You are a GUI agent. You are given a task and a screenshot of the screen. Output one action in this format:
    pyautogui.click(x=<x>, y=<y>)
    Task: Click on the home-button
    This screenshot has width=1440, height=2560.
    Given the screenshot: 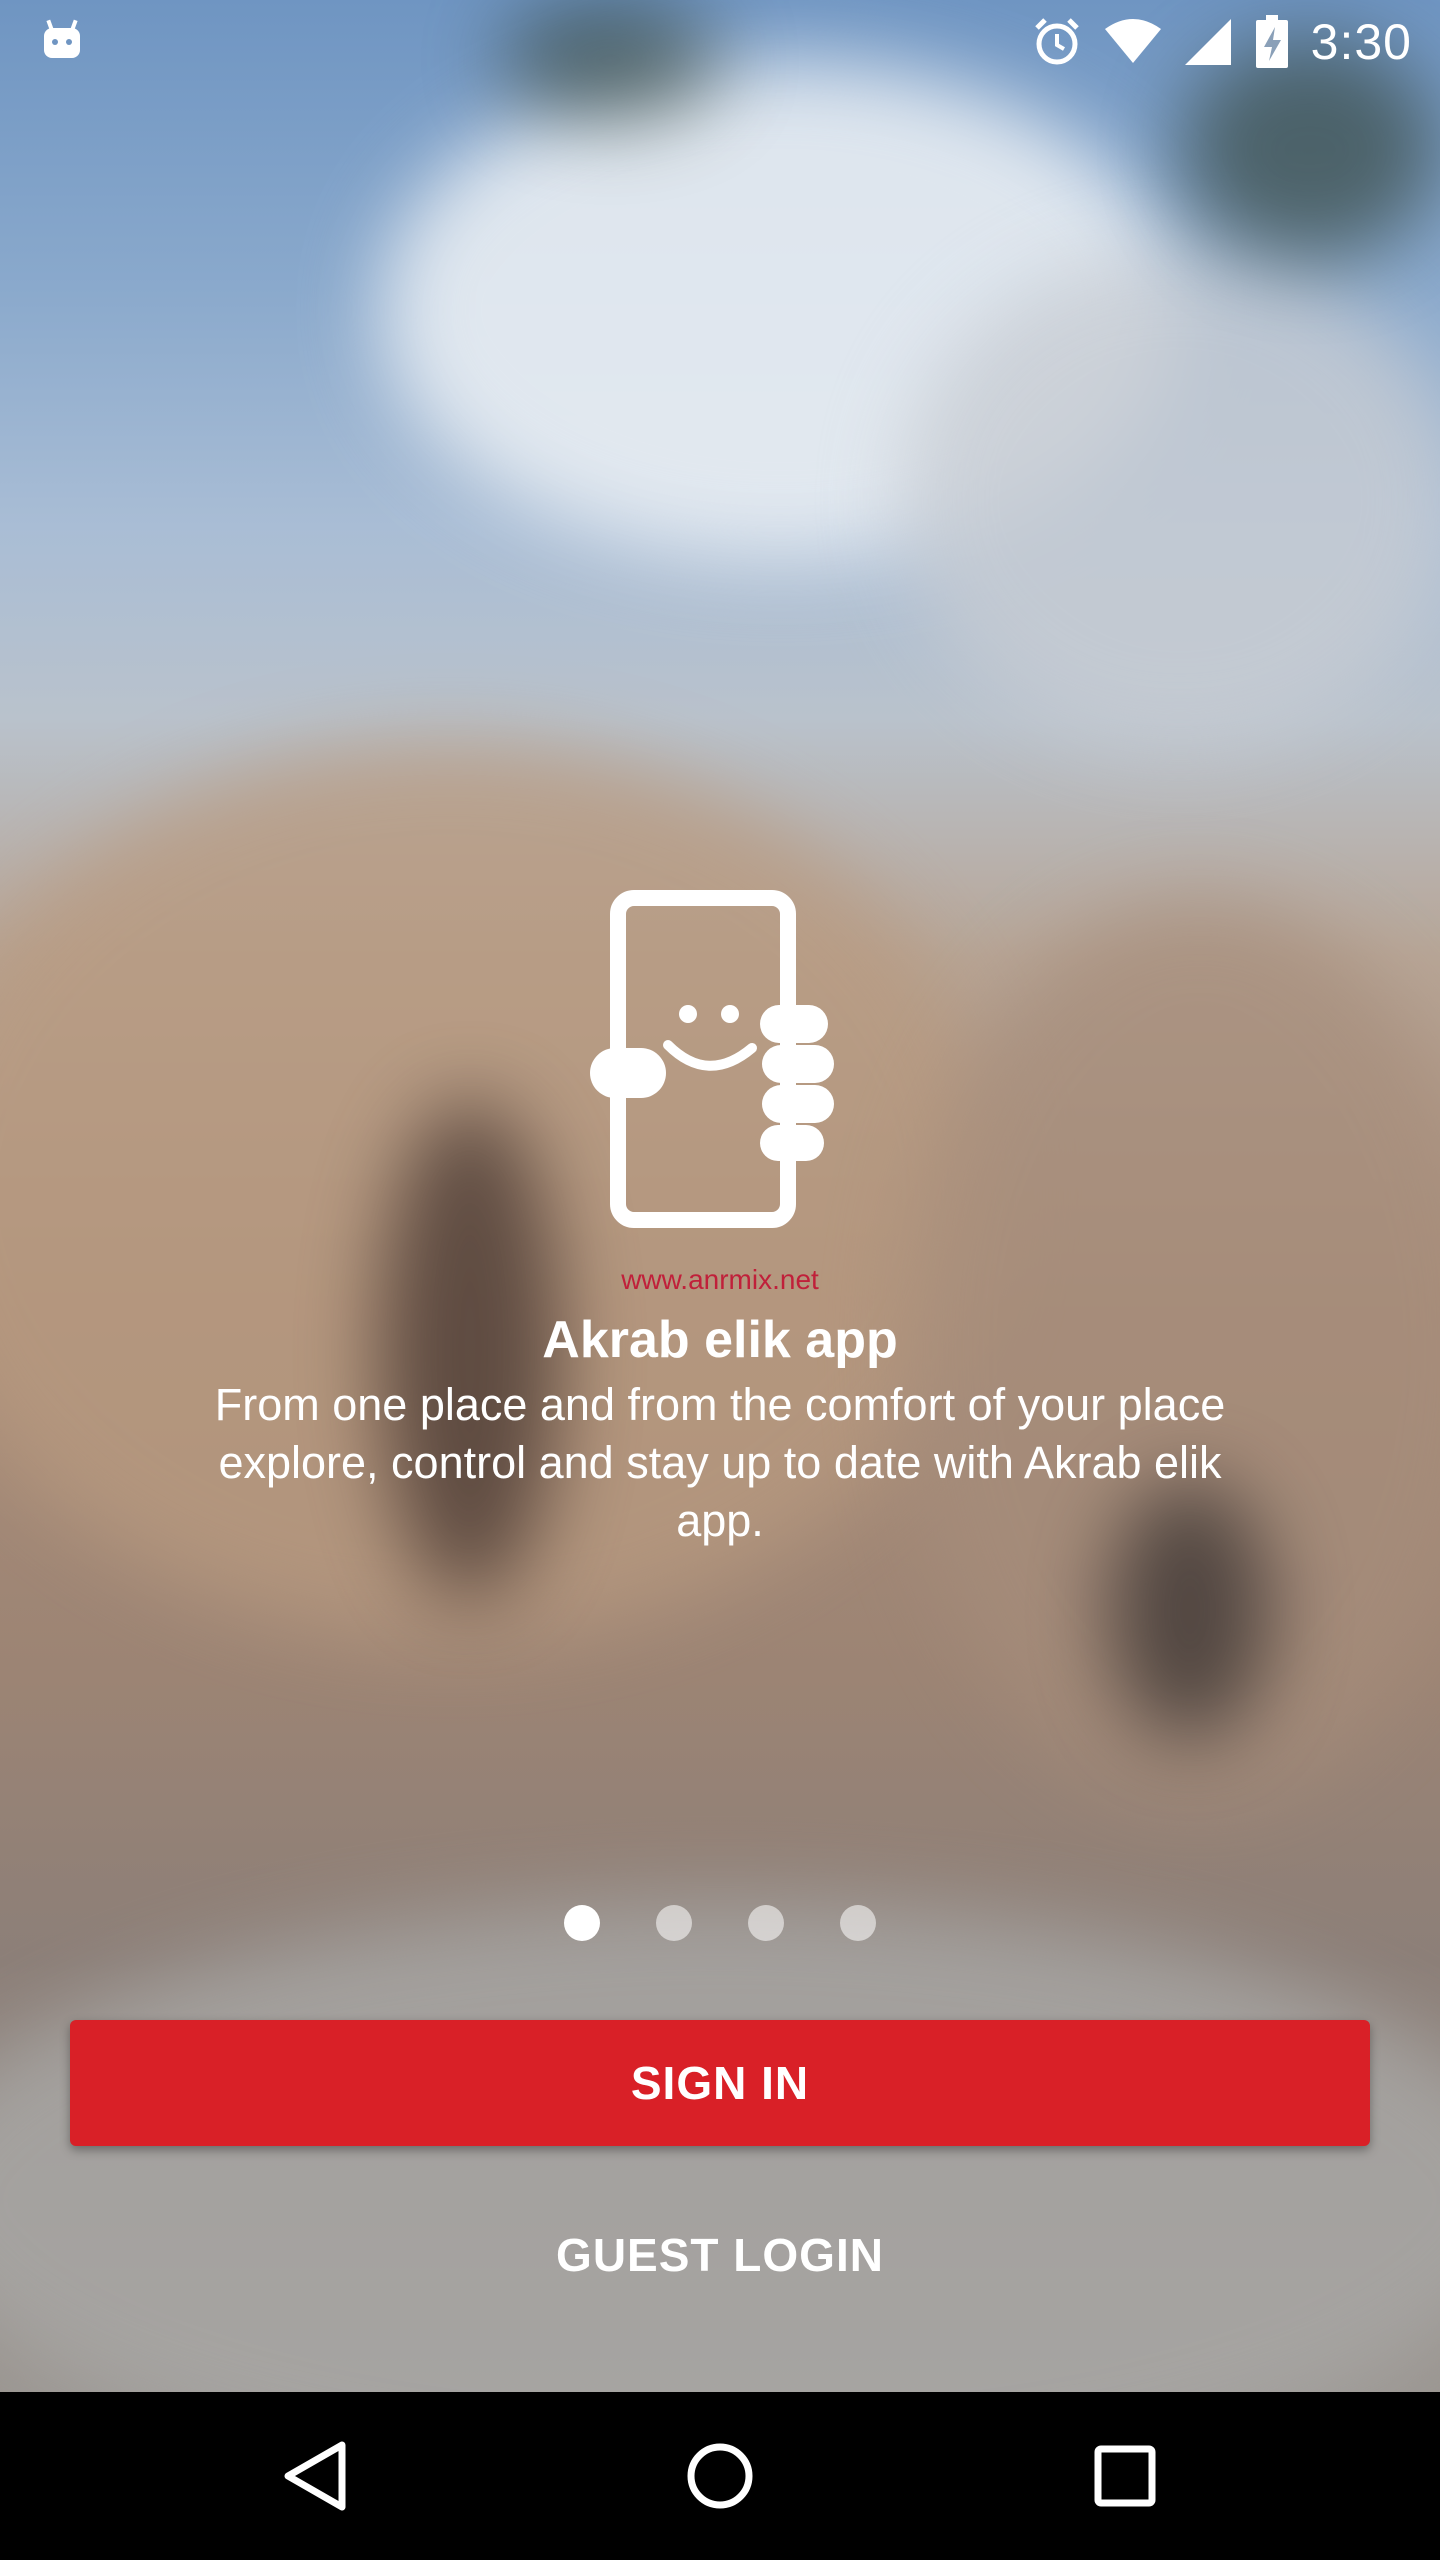 What is the action you would take?
    pyautogui.click(x=720, y=2476)
    